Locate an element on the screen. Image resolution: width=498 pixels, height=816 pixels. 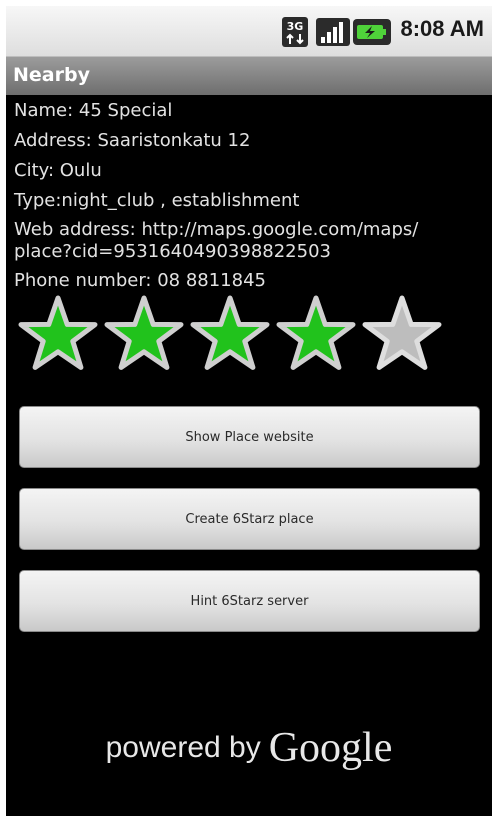
powered-by-google: powered by Google is located at coordinates (249, 748).